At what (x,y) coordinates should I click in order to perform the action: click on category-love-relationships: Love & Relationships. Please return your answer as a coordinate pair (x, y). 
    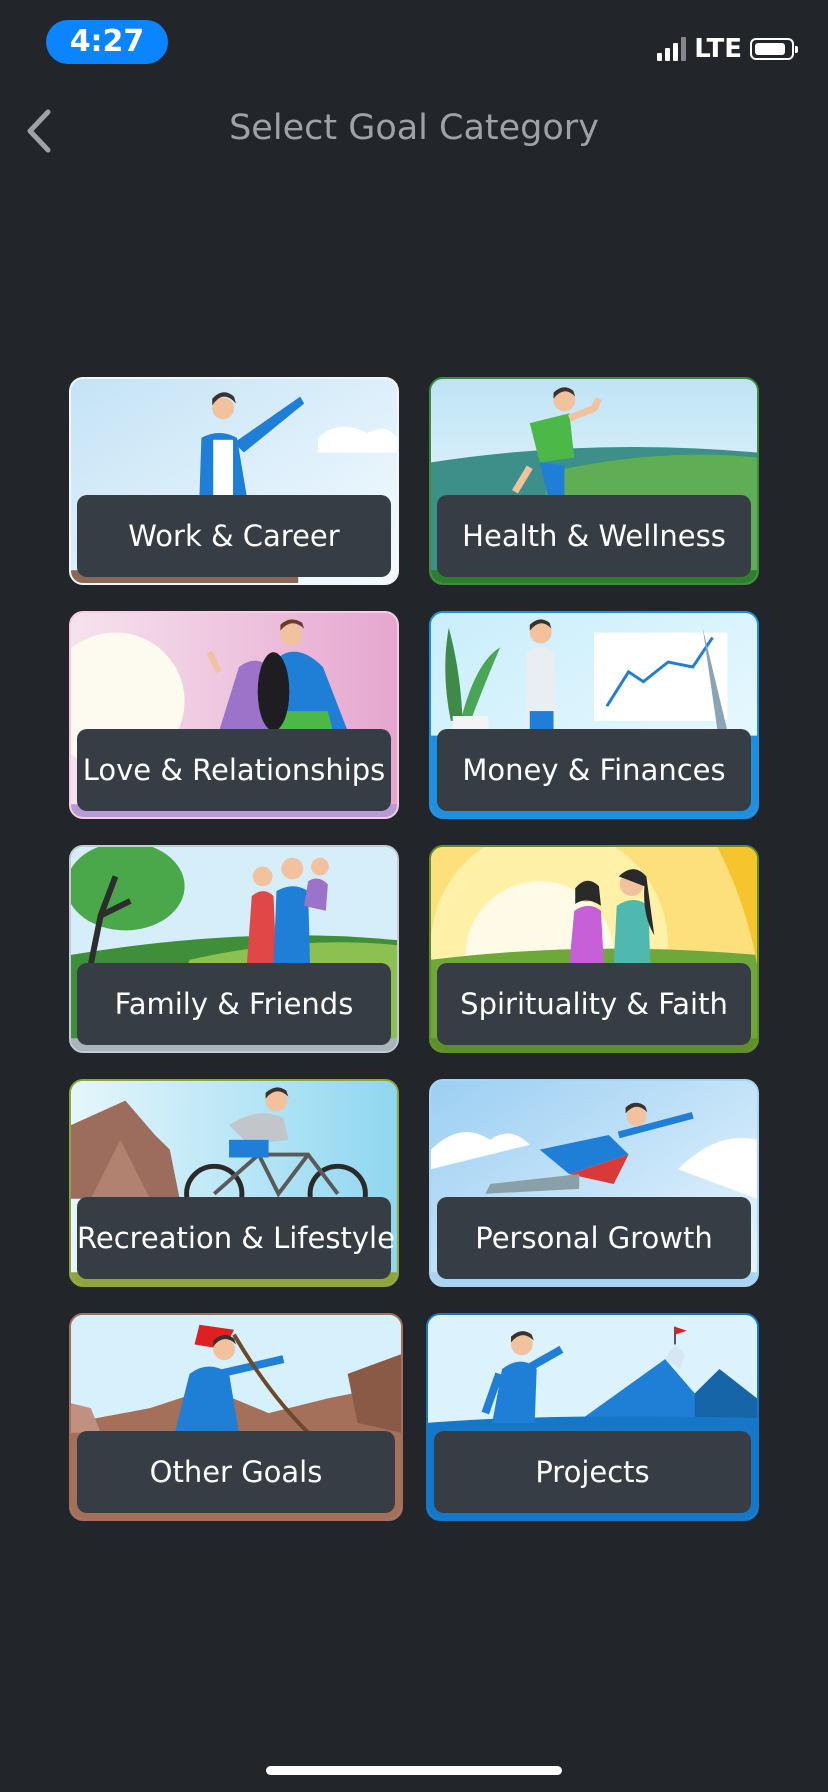
    Looking at the image, I should click on (234, 715).